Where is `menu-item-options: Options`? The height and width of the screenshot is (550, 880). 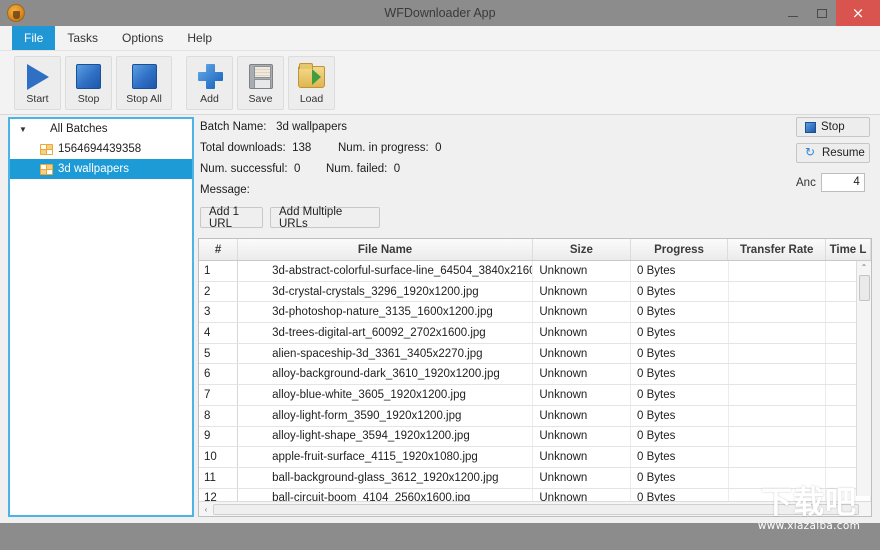 menu-item-options: Options is located at coordinates (142, 38).